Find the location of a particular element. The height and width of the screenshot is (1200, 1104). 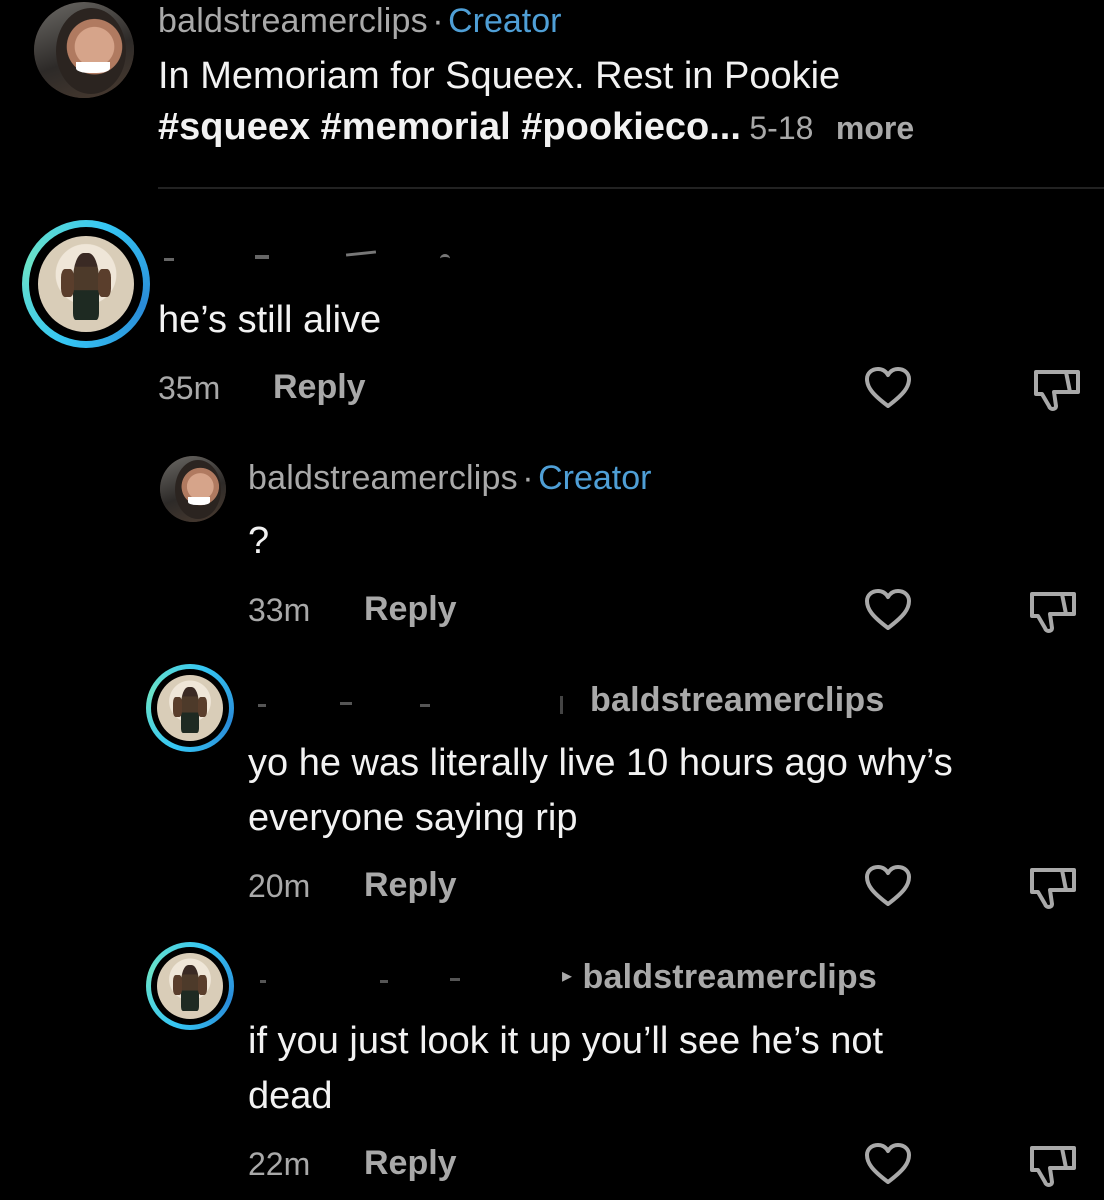

post-caption-line1: In Memoriam for Squeex. Rest in Pookie is located at coordinates (499, 76).